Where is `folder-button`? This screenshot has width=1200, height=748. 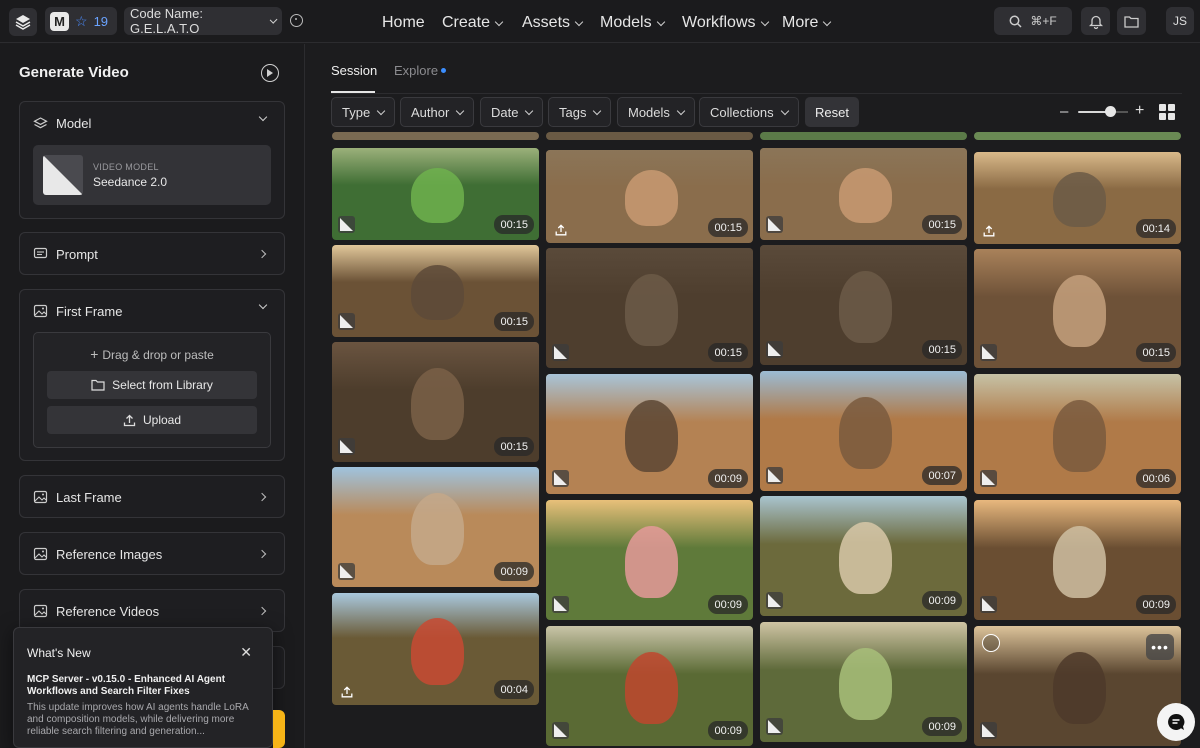
folder-button is located at coordinates (1131, 21).